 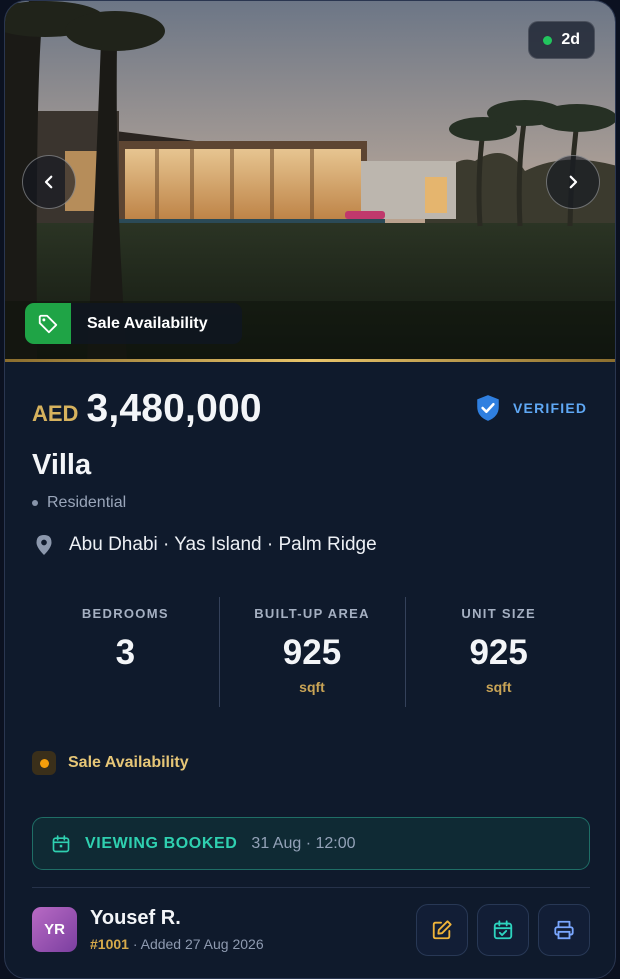 I want to click on chevron-left-icon, so click(x=48, y=182).